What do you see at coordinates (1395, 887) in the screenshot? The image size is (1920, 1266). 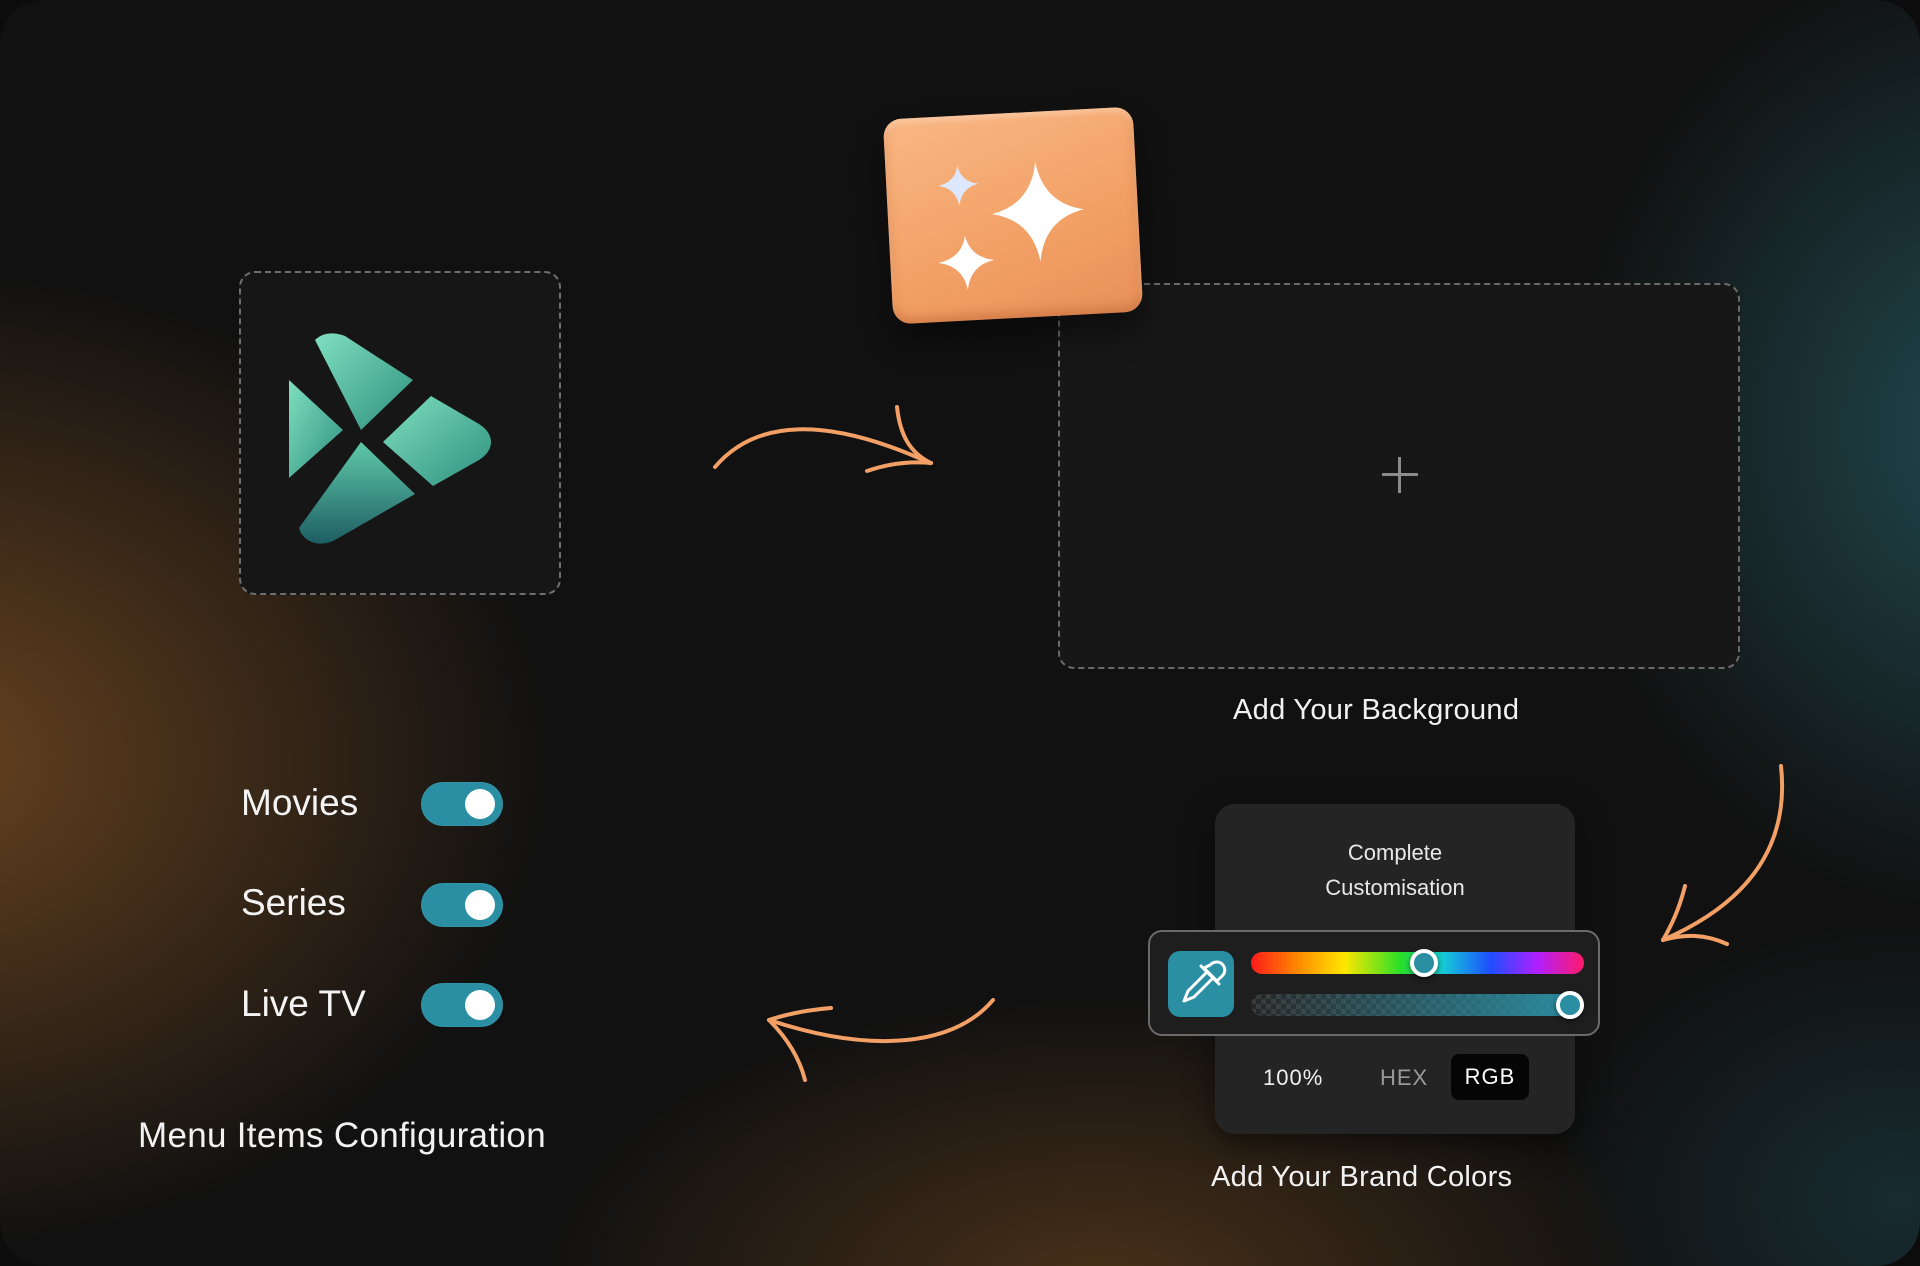 I see `color-picker-title-line2: Customisation` at bounding box center [1395, 887].